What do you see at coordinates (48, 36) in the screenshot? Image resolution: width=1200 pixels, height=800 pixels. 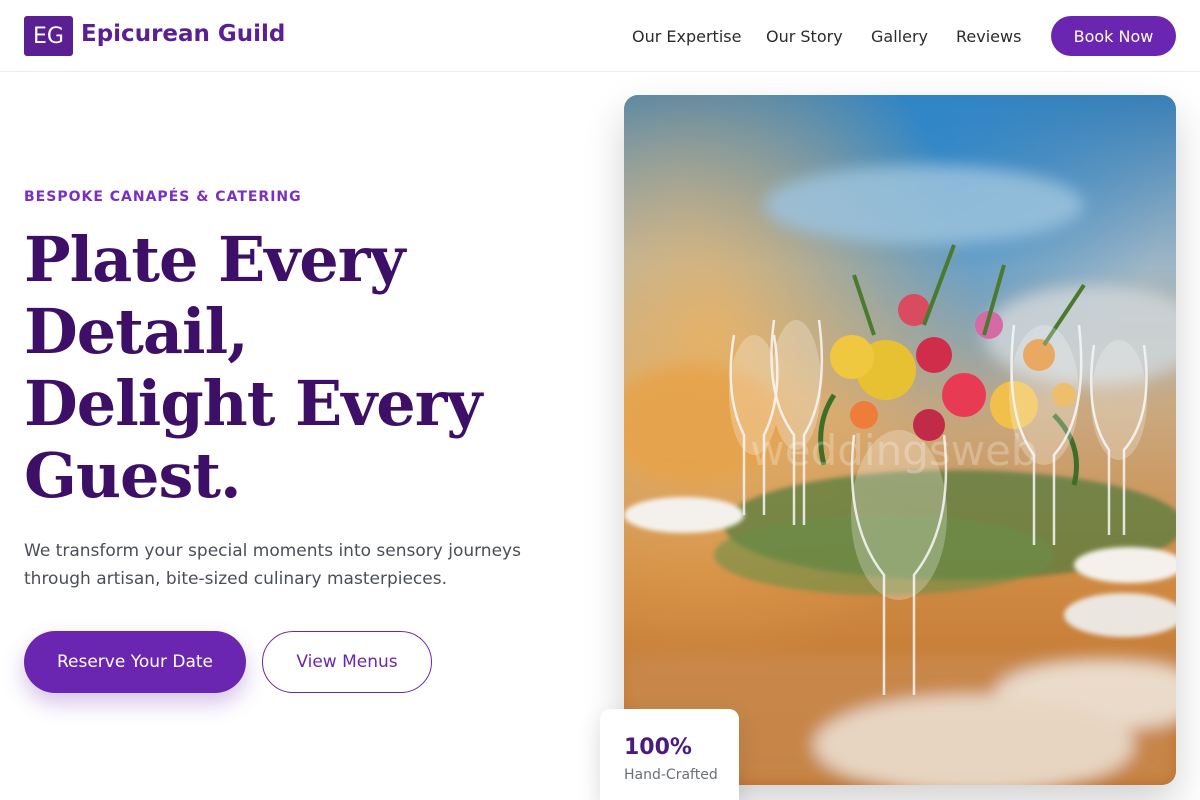 I see `logo-mark: EG` at bounding box center [48, 36].